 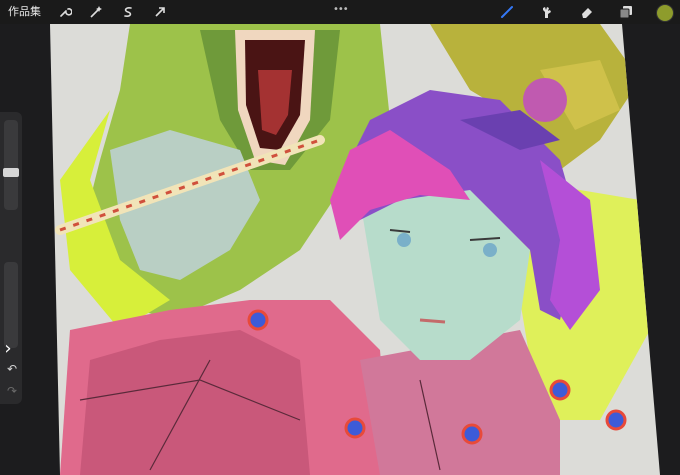 I want to click on brush-sidebar: › ↶ ↷, so click(x=11, y=258).